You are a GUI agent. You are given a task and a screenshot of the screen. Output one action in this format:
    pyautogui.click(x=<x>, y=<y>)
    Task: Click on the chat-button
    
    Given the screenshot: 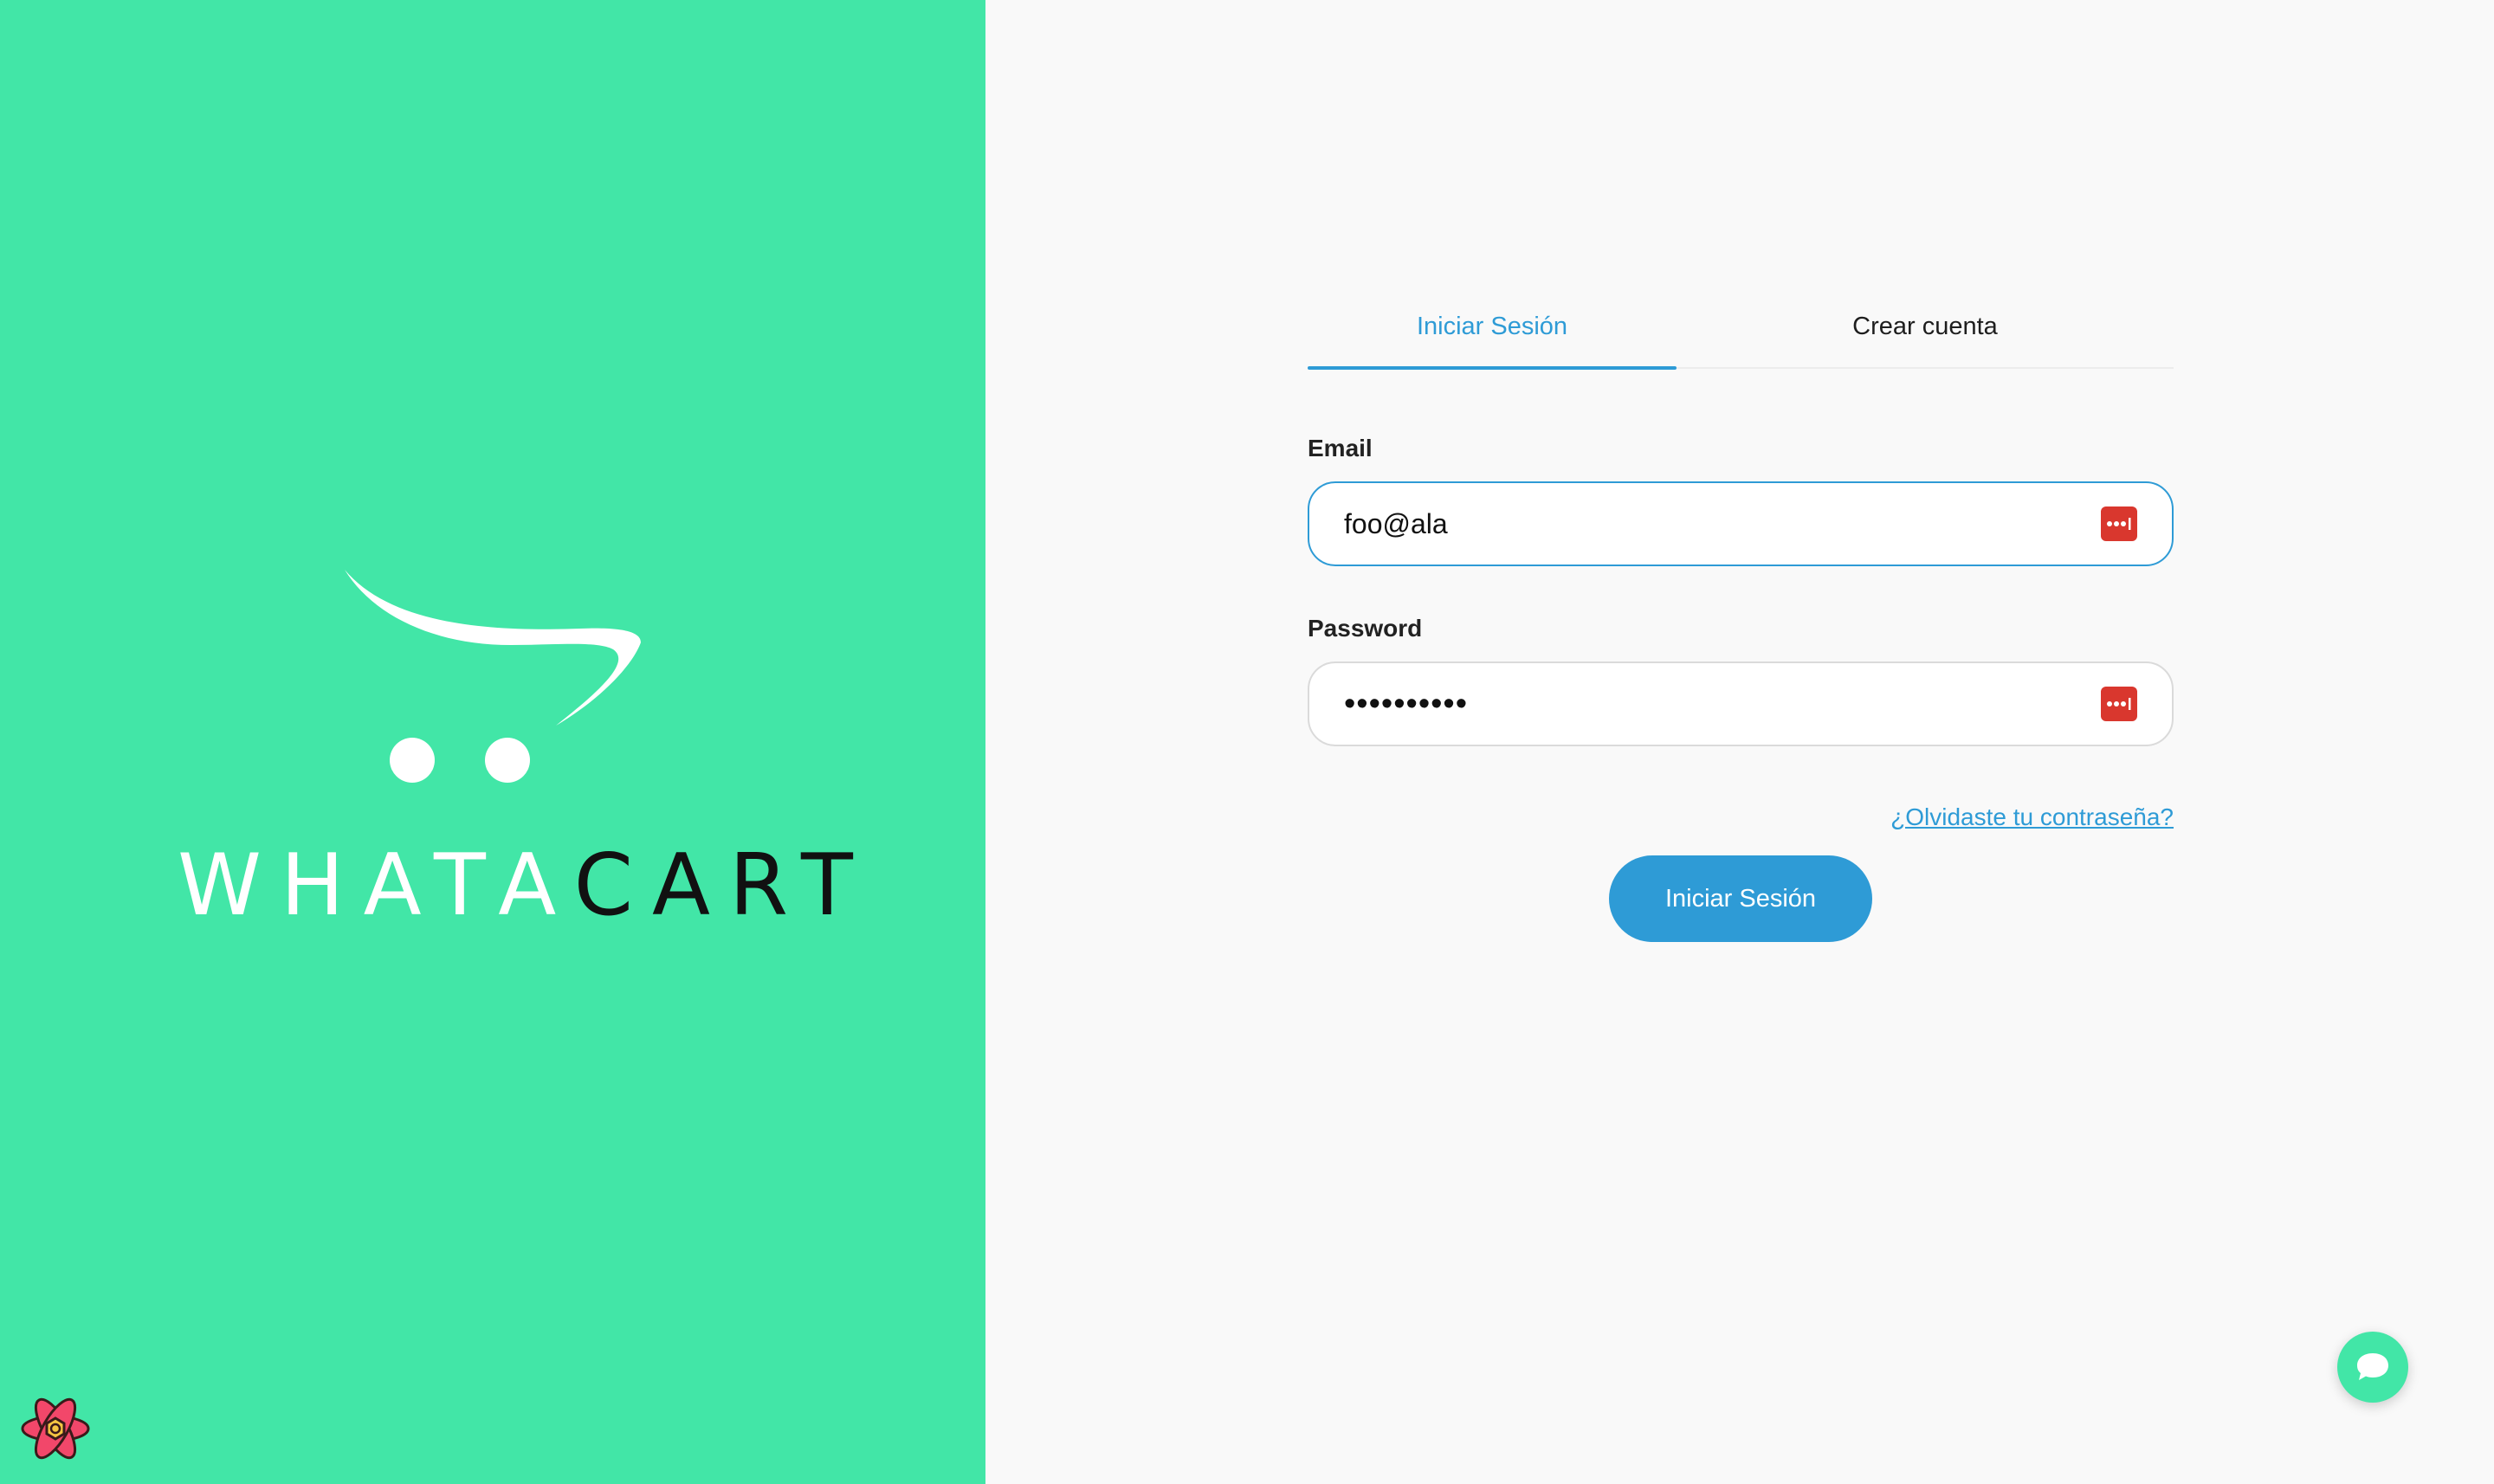 What is the action you would take?
    pyautogui.click(x=2373, y=1367)
    